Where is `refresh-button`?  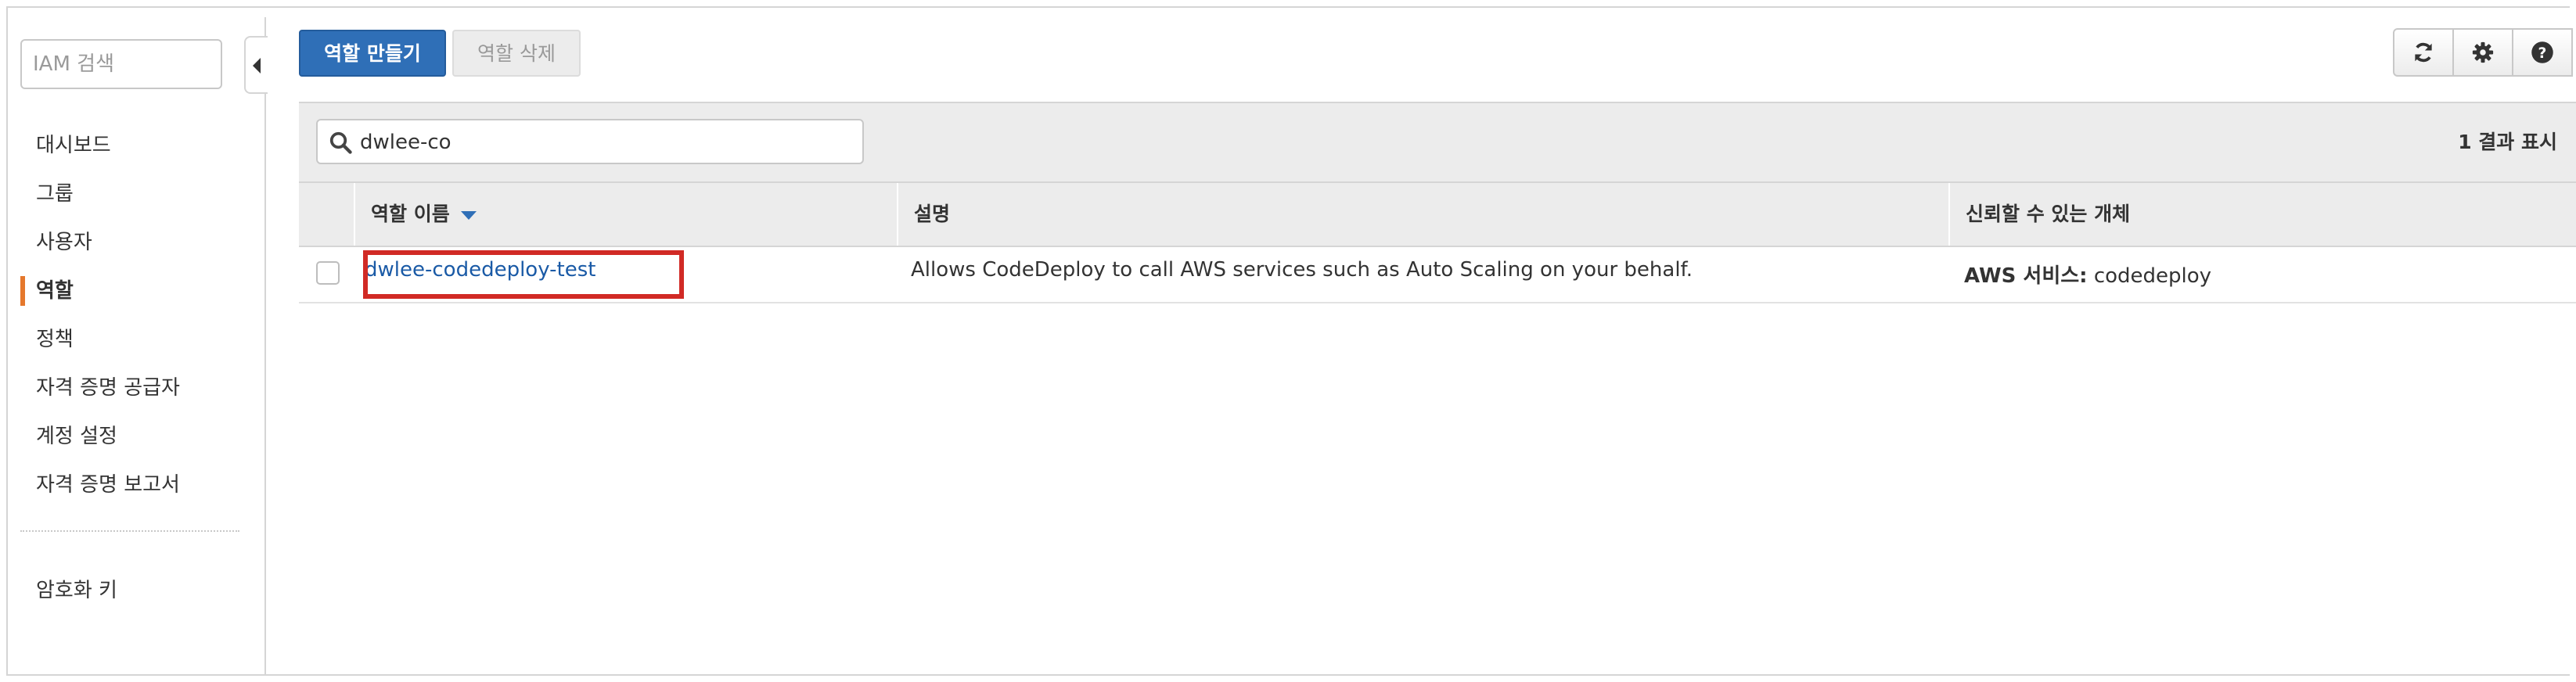
refresh-button is located at coordinates (2424, 52).